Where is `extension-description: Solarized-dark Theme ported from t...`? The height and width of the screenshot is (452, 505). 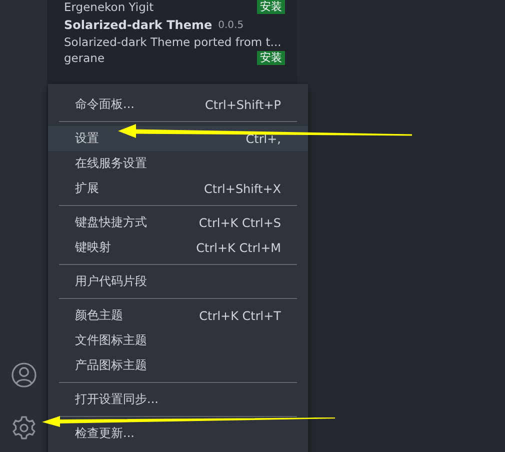 extension-description: Solarized-dark Theme ported from t... is located at coordinates (173, 42).